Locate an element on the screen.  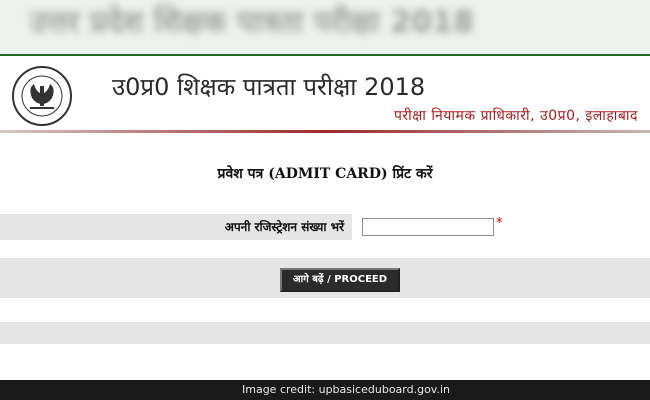
required-asterisk: * is located at coordinates (499, 223).